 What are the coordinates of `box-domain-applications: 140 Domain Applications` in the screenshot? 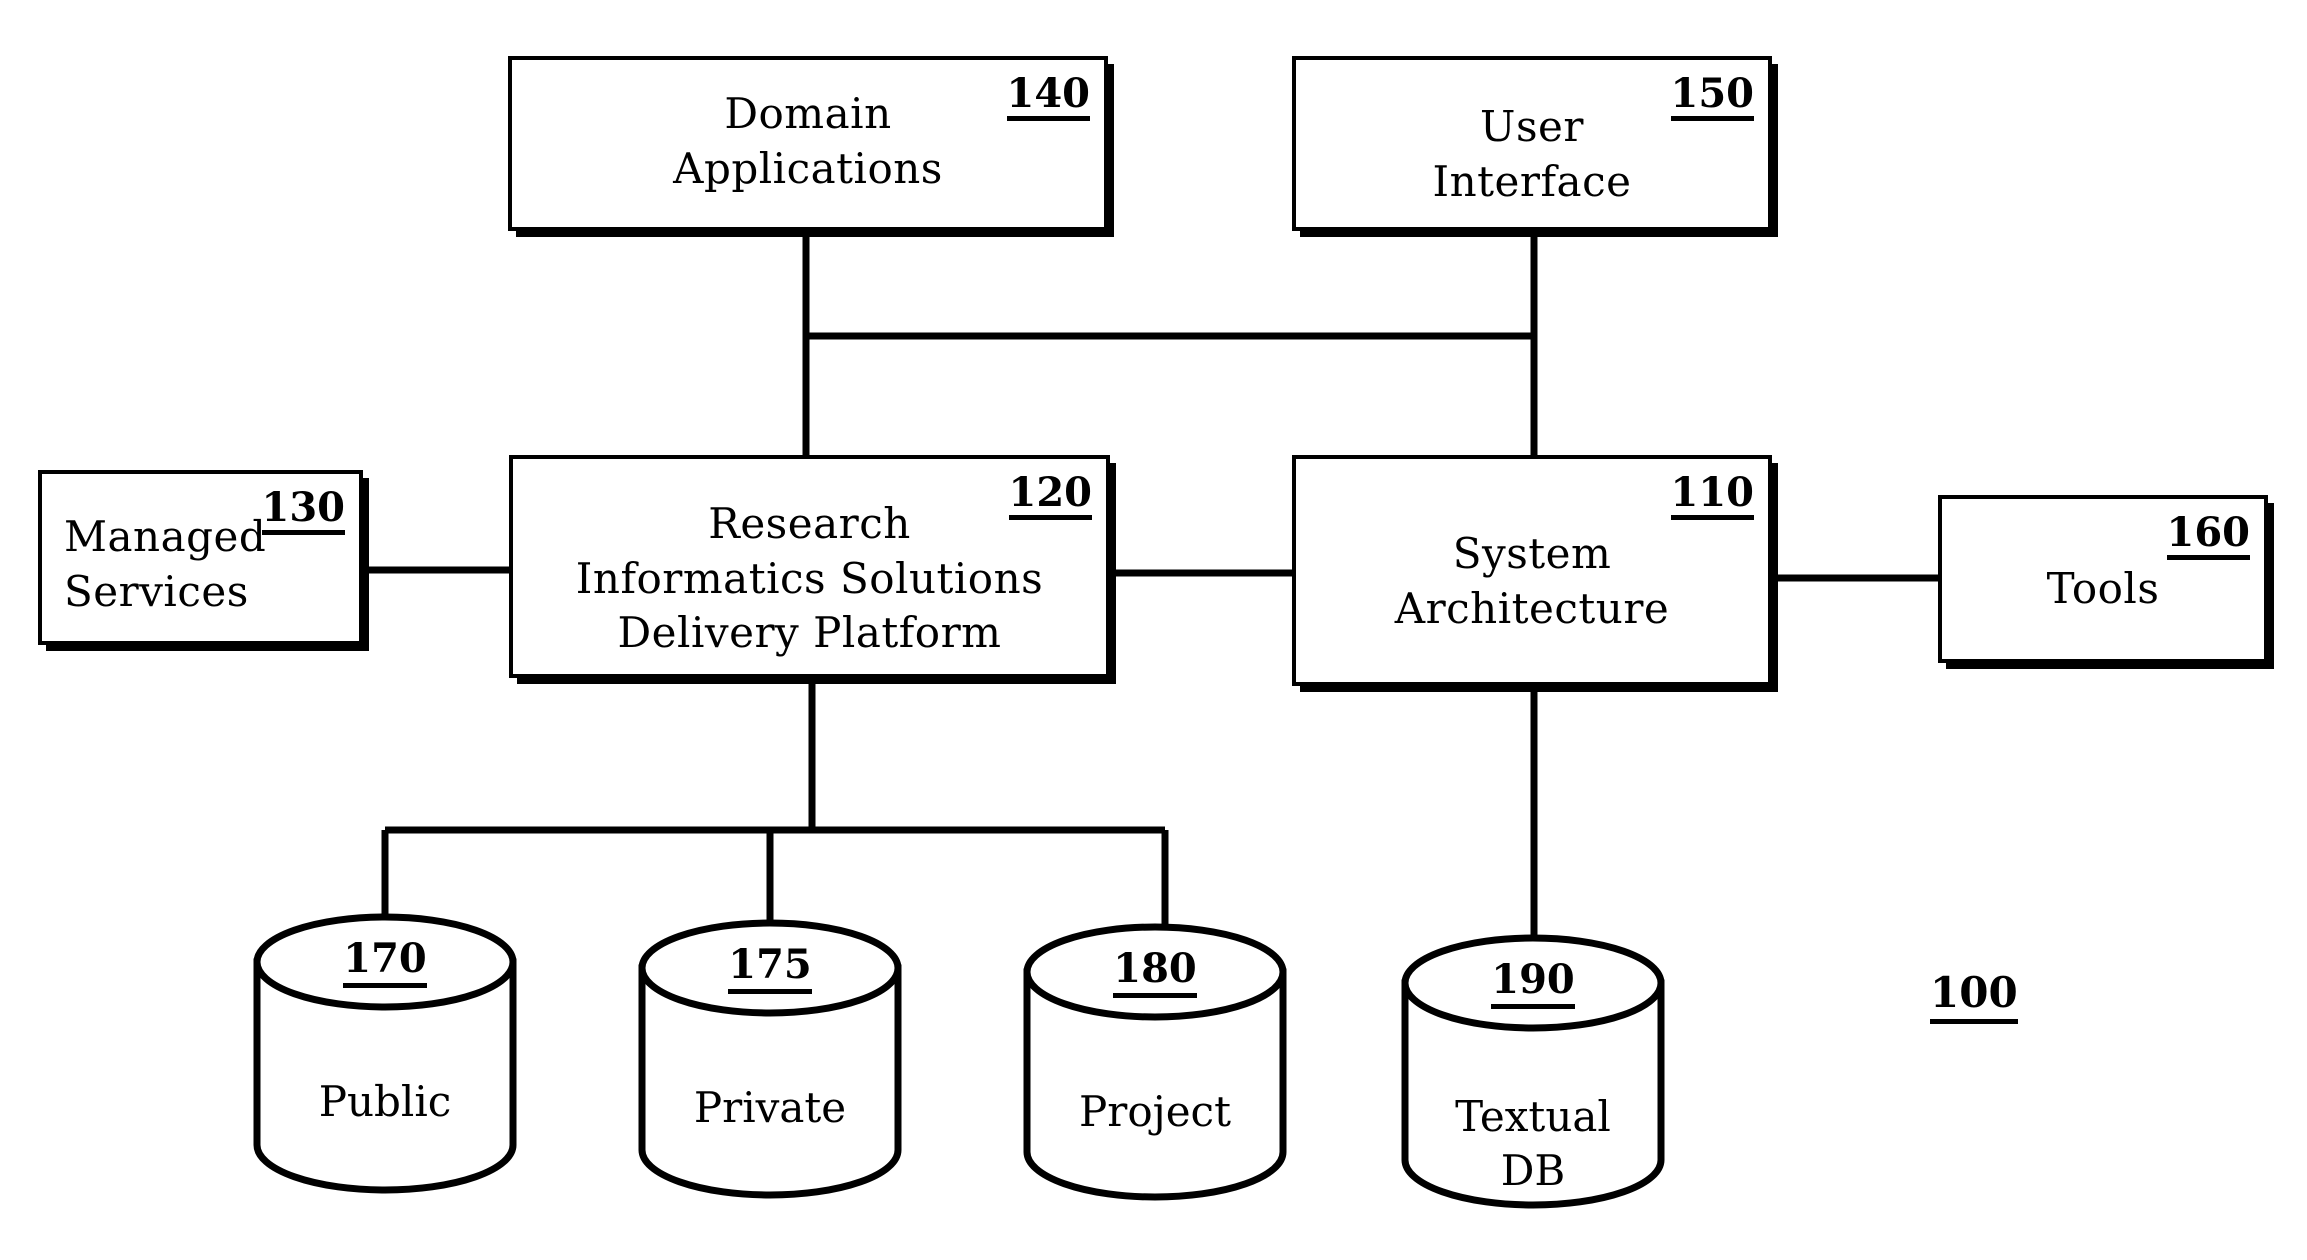 It's located at (808, 143).